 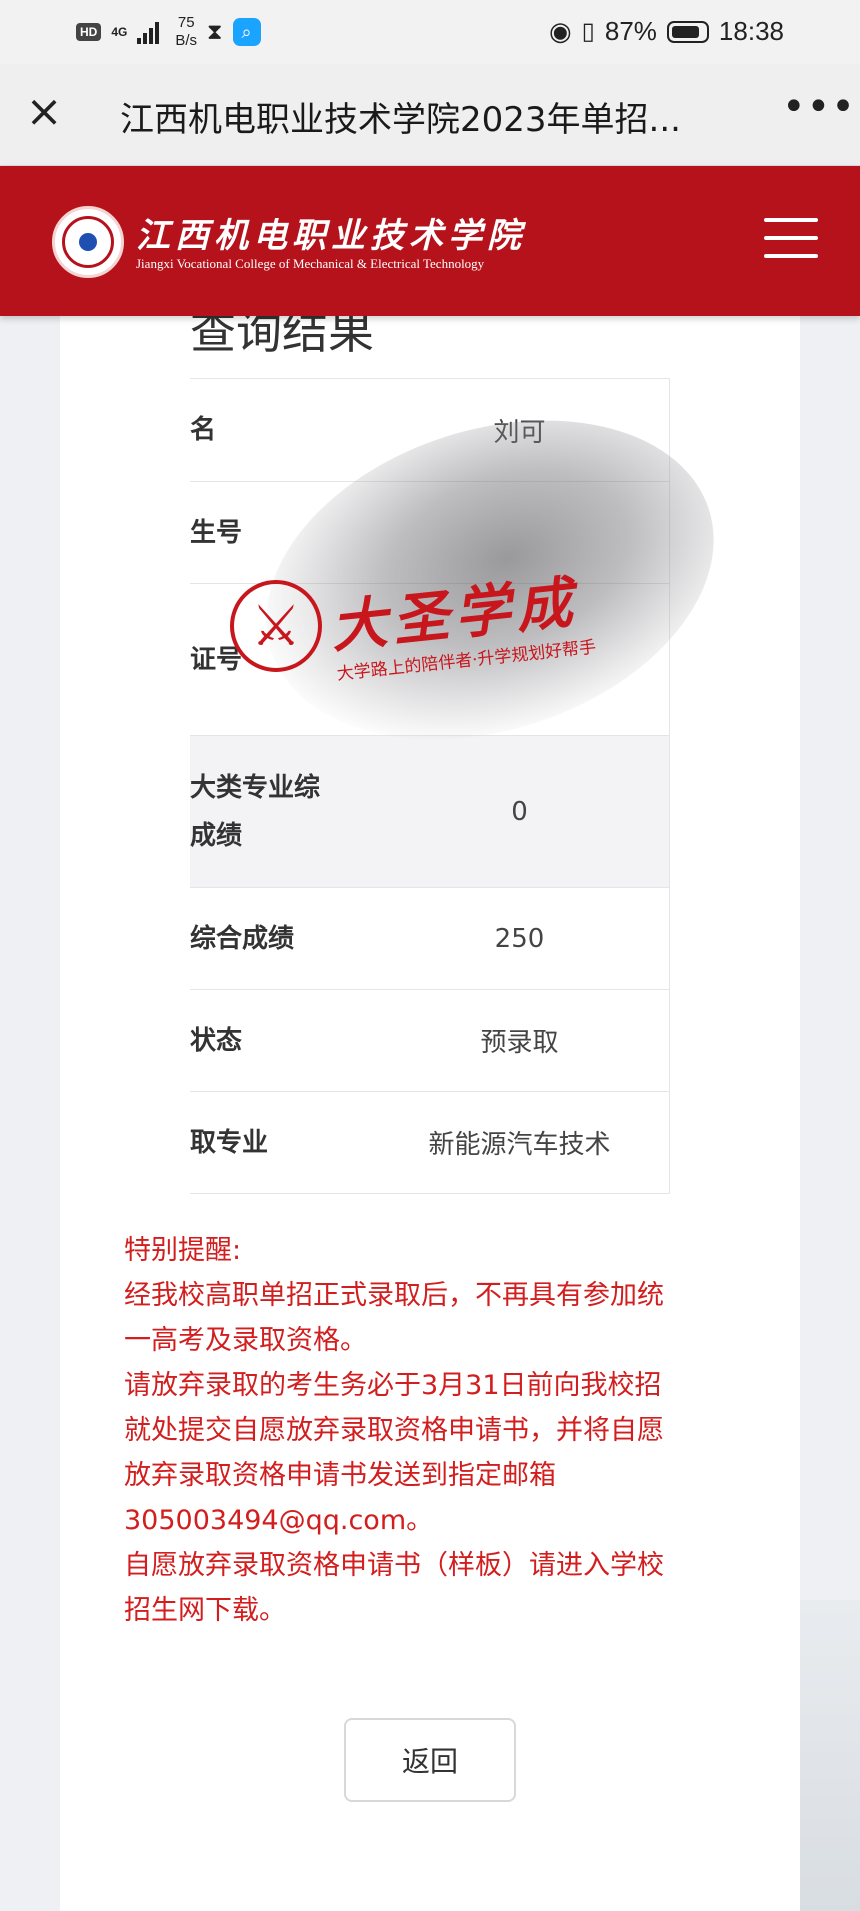 What do you see at coordinates (186, 22) in the screenshot?
I see `speed-value: 75` at bounding box center [186, 22].